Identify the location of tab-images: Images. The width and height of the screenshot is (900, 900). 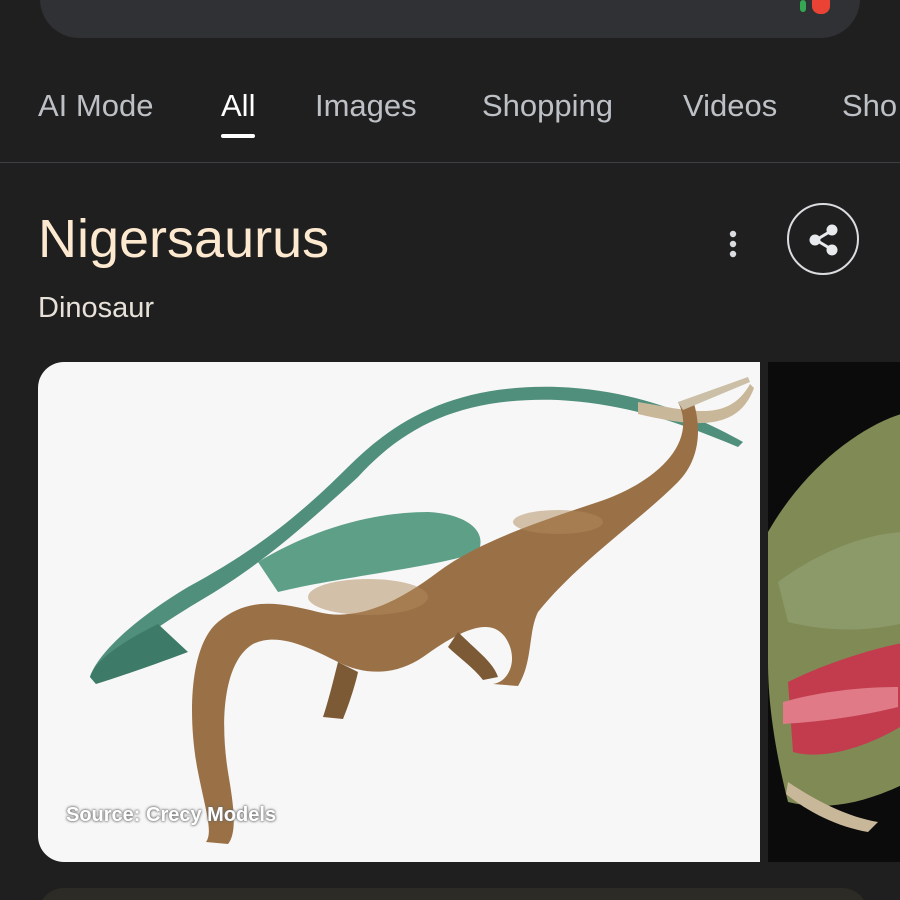
(366, 106).